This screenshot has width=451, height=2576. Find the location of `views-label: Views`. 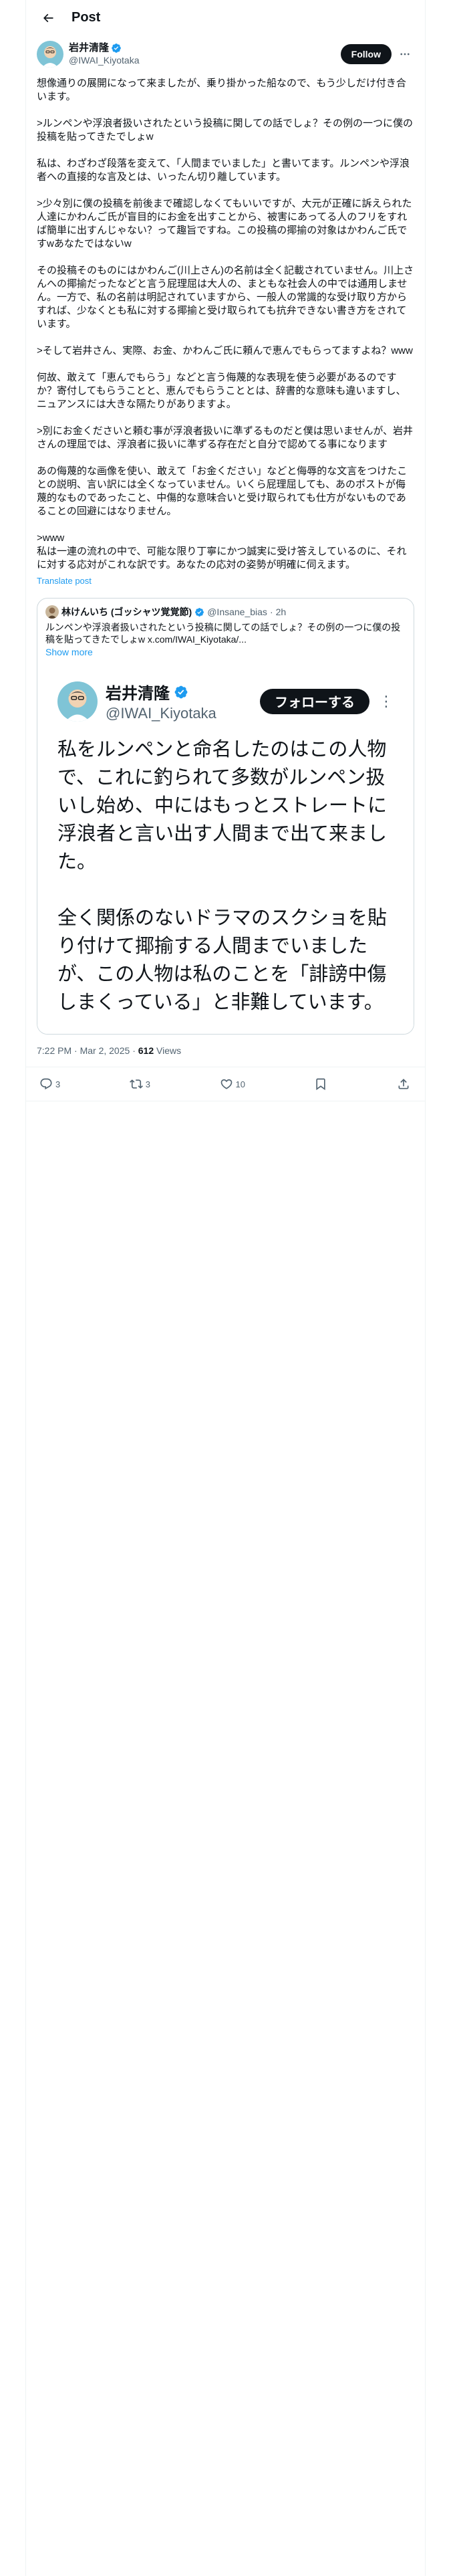

views-label: Views is located at coordinates (169, 1050).